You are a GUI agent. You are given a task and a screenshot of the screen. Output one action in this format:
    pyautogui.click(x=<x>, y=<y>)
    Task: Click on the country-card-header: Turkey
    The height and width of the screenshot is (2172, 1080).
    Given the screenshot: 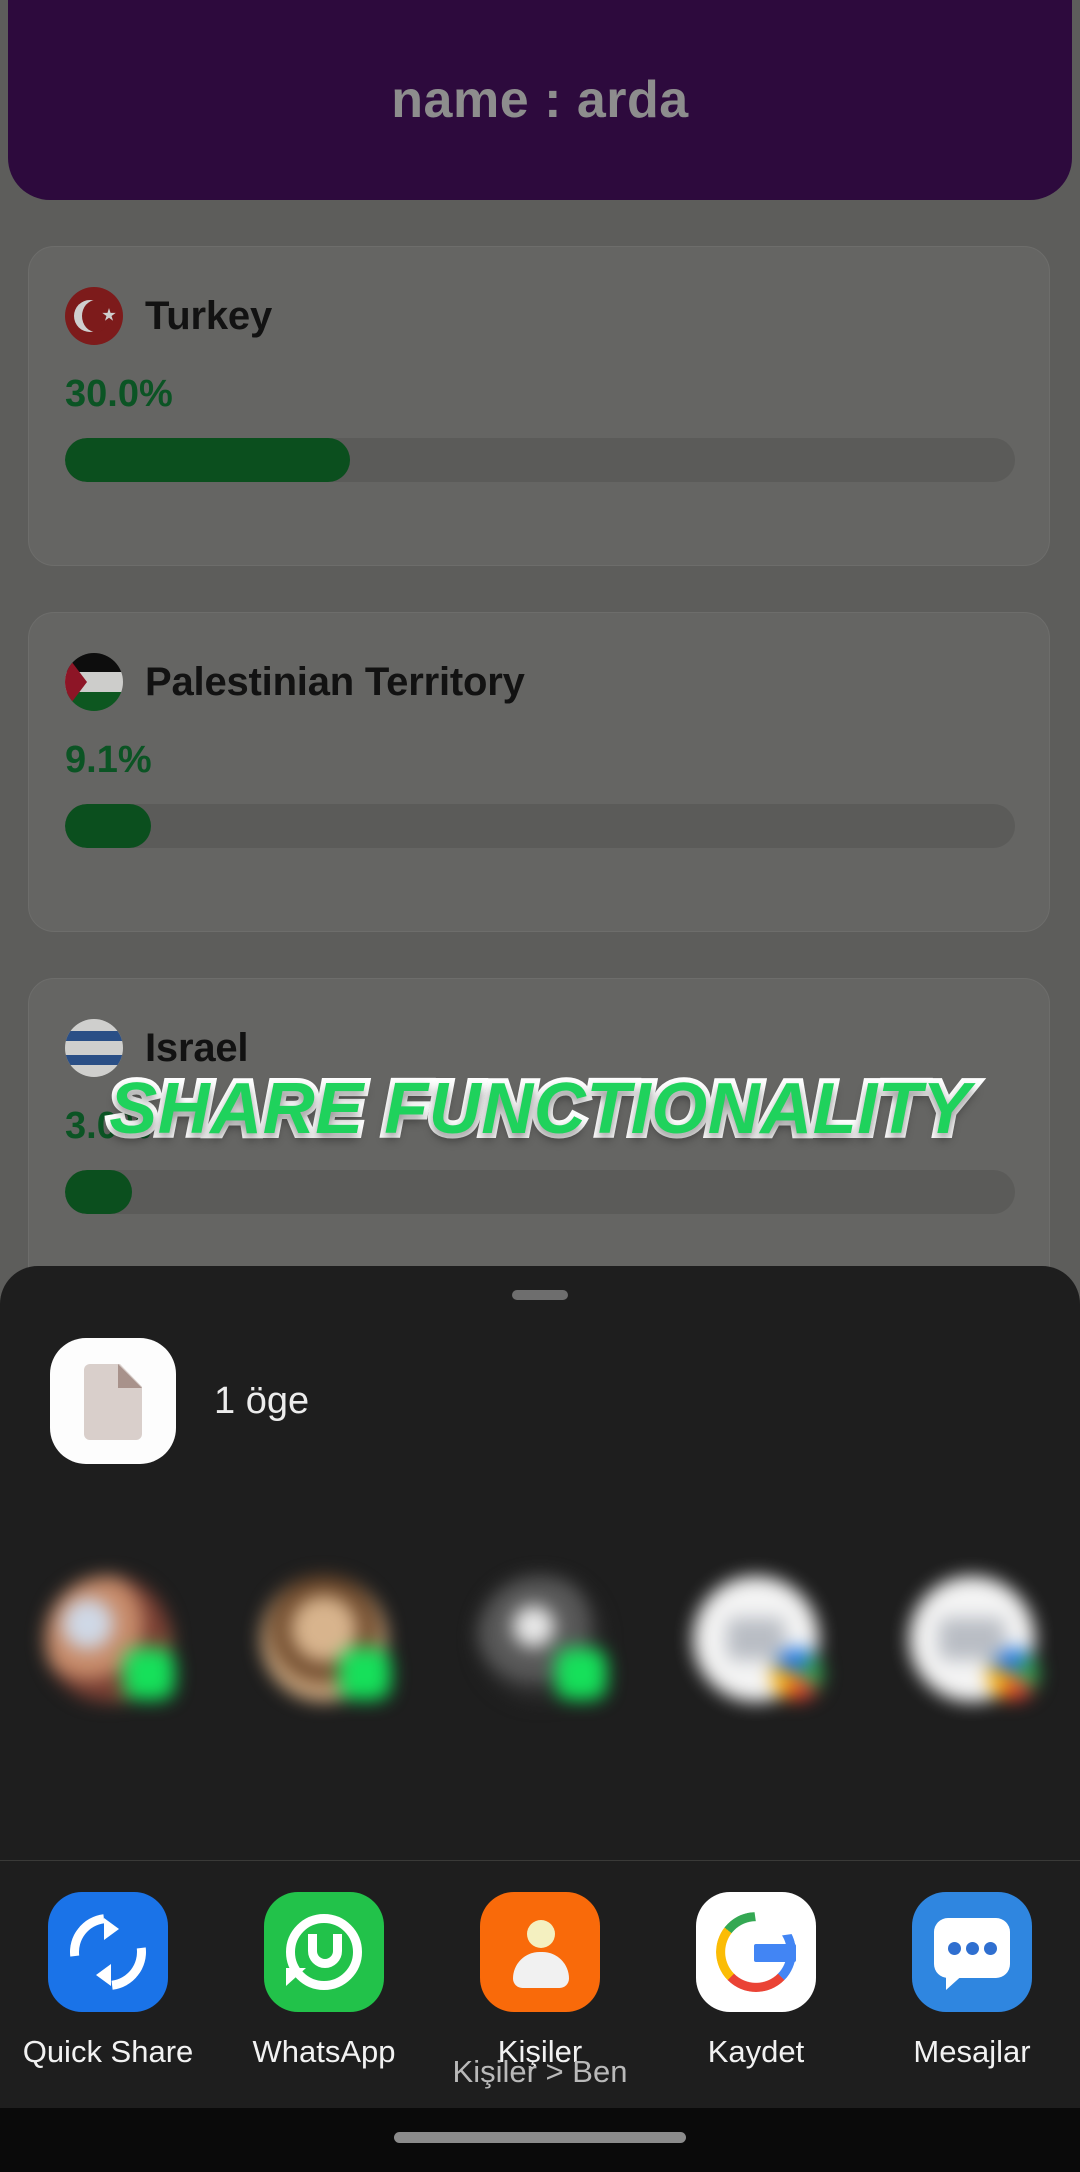 What is the action you would take?
    pyautogui.click(x=539, y=296)
    